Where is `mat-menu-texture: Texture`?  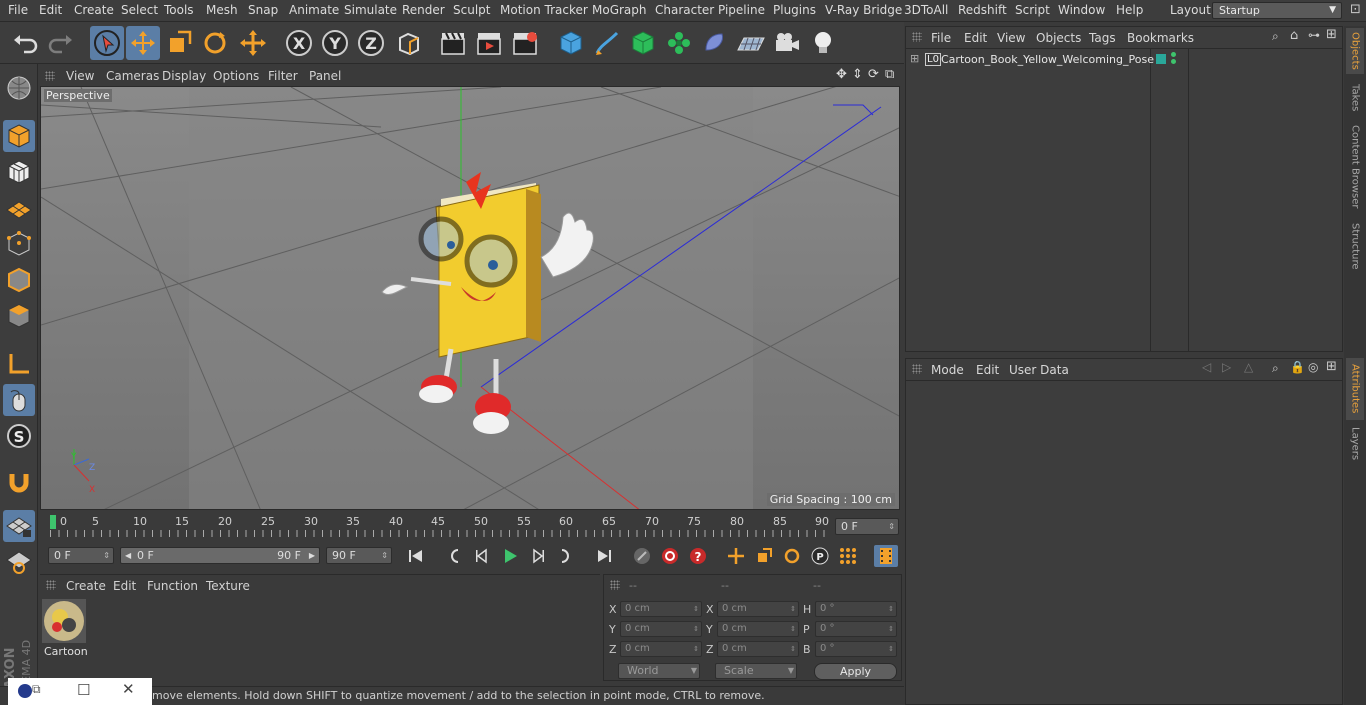 mat-menu-texture: Texture is located at coordinates (228, 586).